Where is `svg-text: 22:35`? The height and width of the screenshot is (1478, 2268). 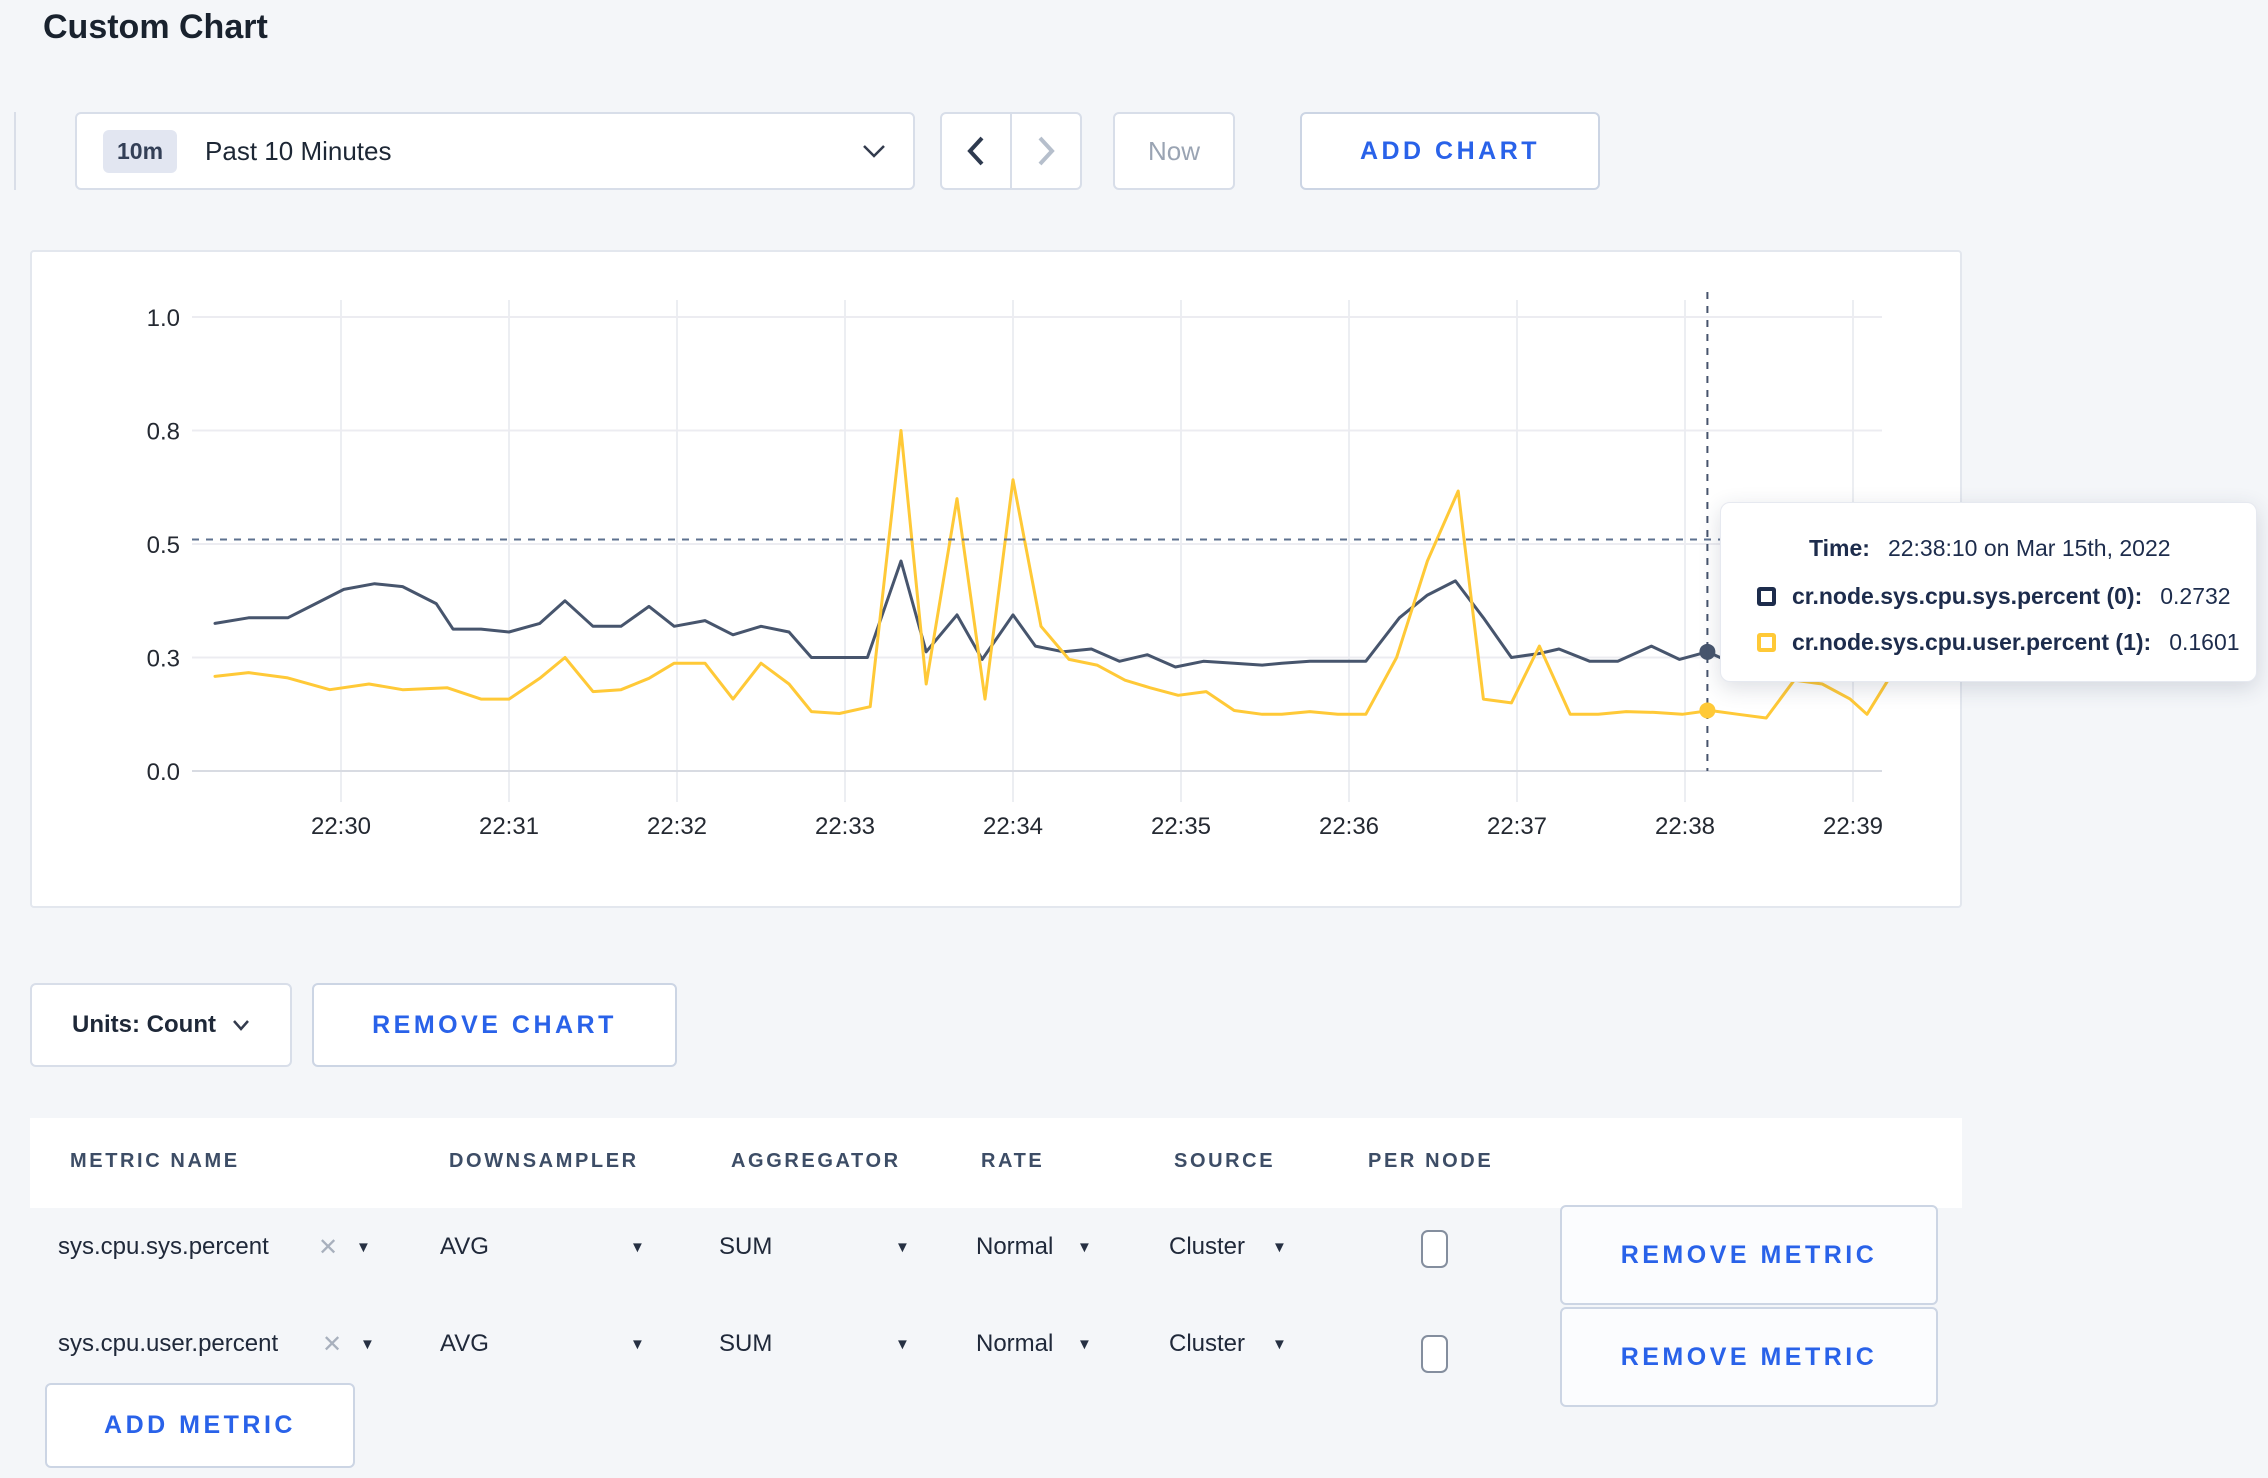 svg-text: 22:35 is located at coordinates (1181, 826).